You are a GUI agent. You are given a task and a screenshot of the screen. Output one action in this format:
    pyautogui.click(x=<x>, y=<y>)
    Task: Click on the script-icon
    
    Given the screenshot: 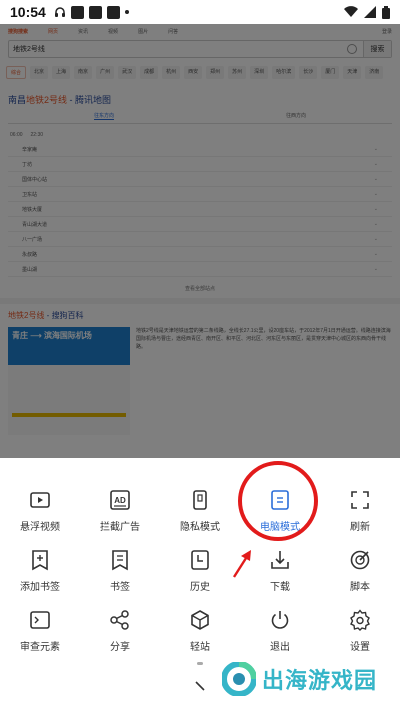 What is the action you would take?
    pyautogui.click(x=360, y=560)
    